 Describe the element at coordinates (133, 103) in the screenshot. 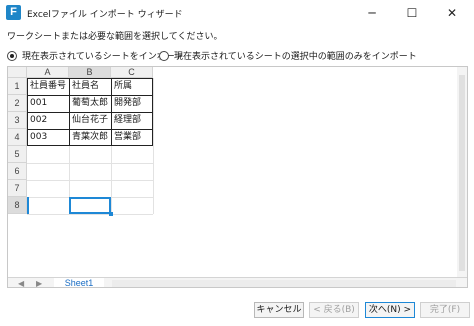

I see `cell-c2: 開発部` at that location.